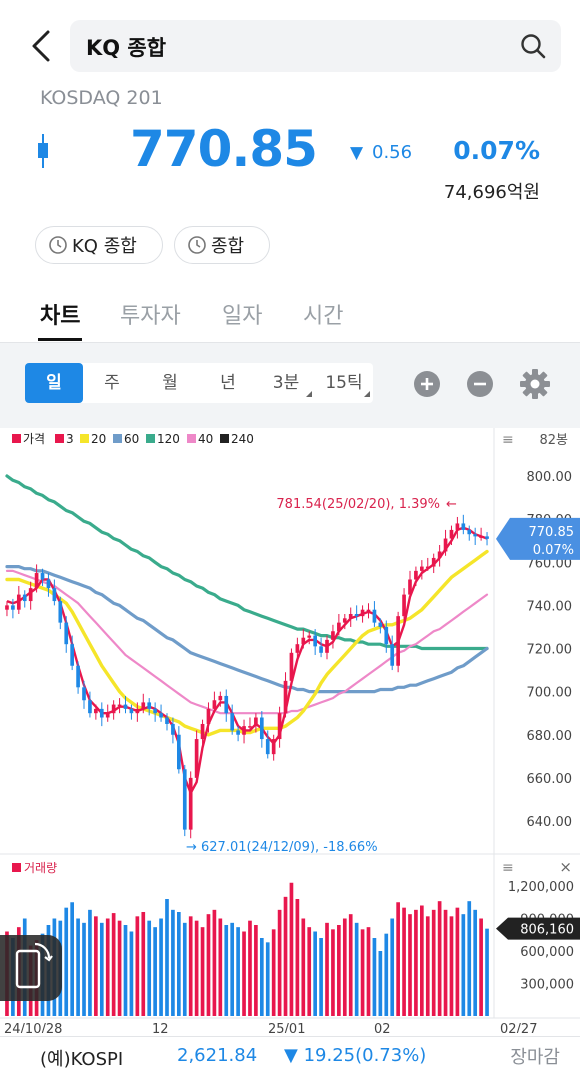 This screenshot has width=580, height=1071. I want to click on period-minute: 3분, so click(286, 383).